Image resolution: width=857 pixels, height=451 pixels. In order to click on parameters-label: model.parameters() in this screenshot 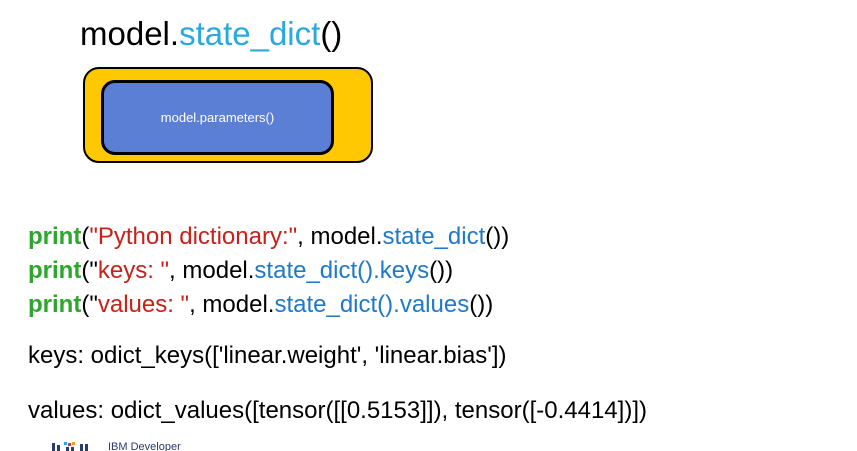, I will do `click(217, 117)`.